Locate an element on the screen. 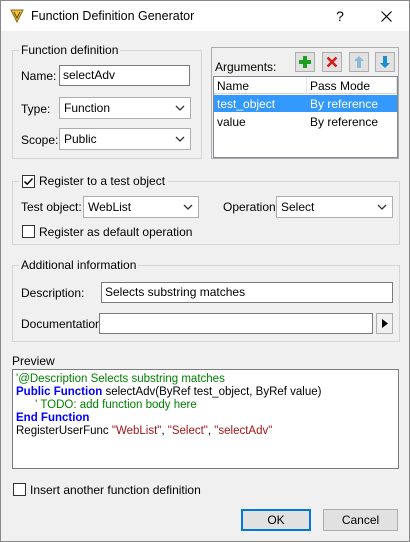 The width and height of the screenshot is (410, 542). move-up-button is located at coordinates (359, 62).